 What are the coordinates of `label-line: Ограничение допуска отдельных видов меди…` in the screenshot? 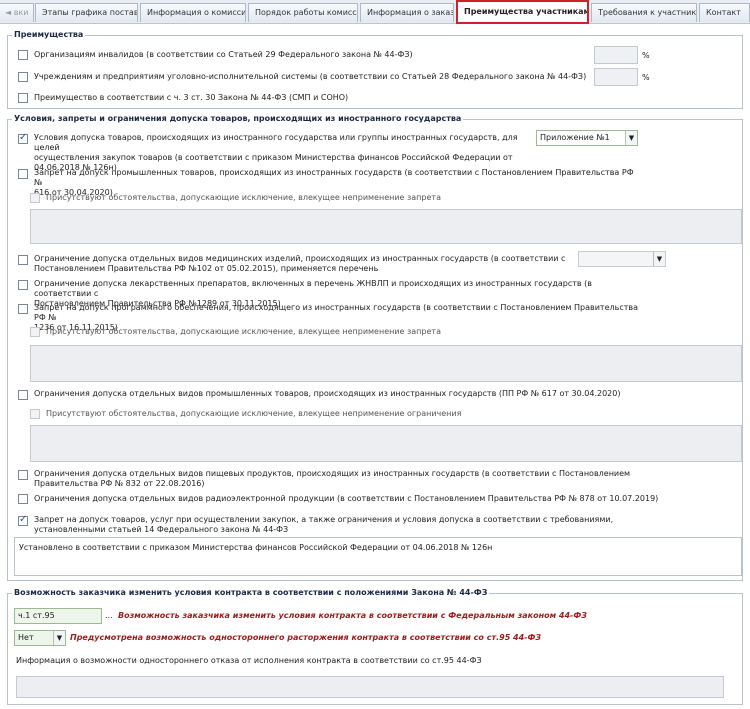 It's located at (300, 258).